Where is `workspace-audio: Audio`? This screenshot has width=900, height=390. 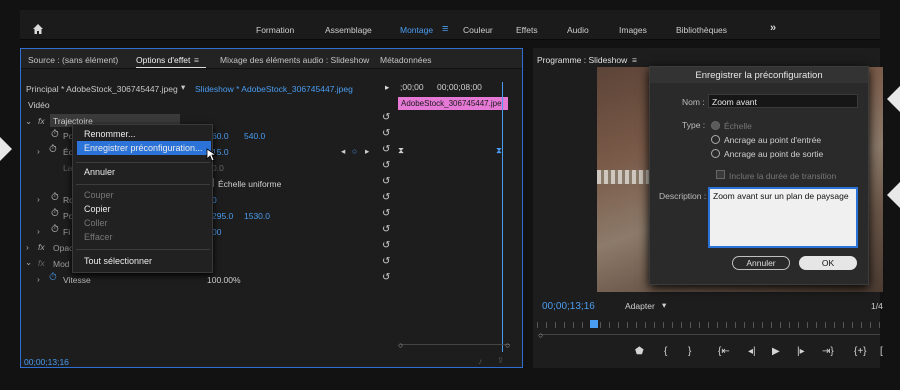 workspace-audio: Audio is located at coordinates (578, 30).